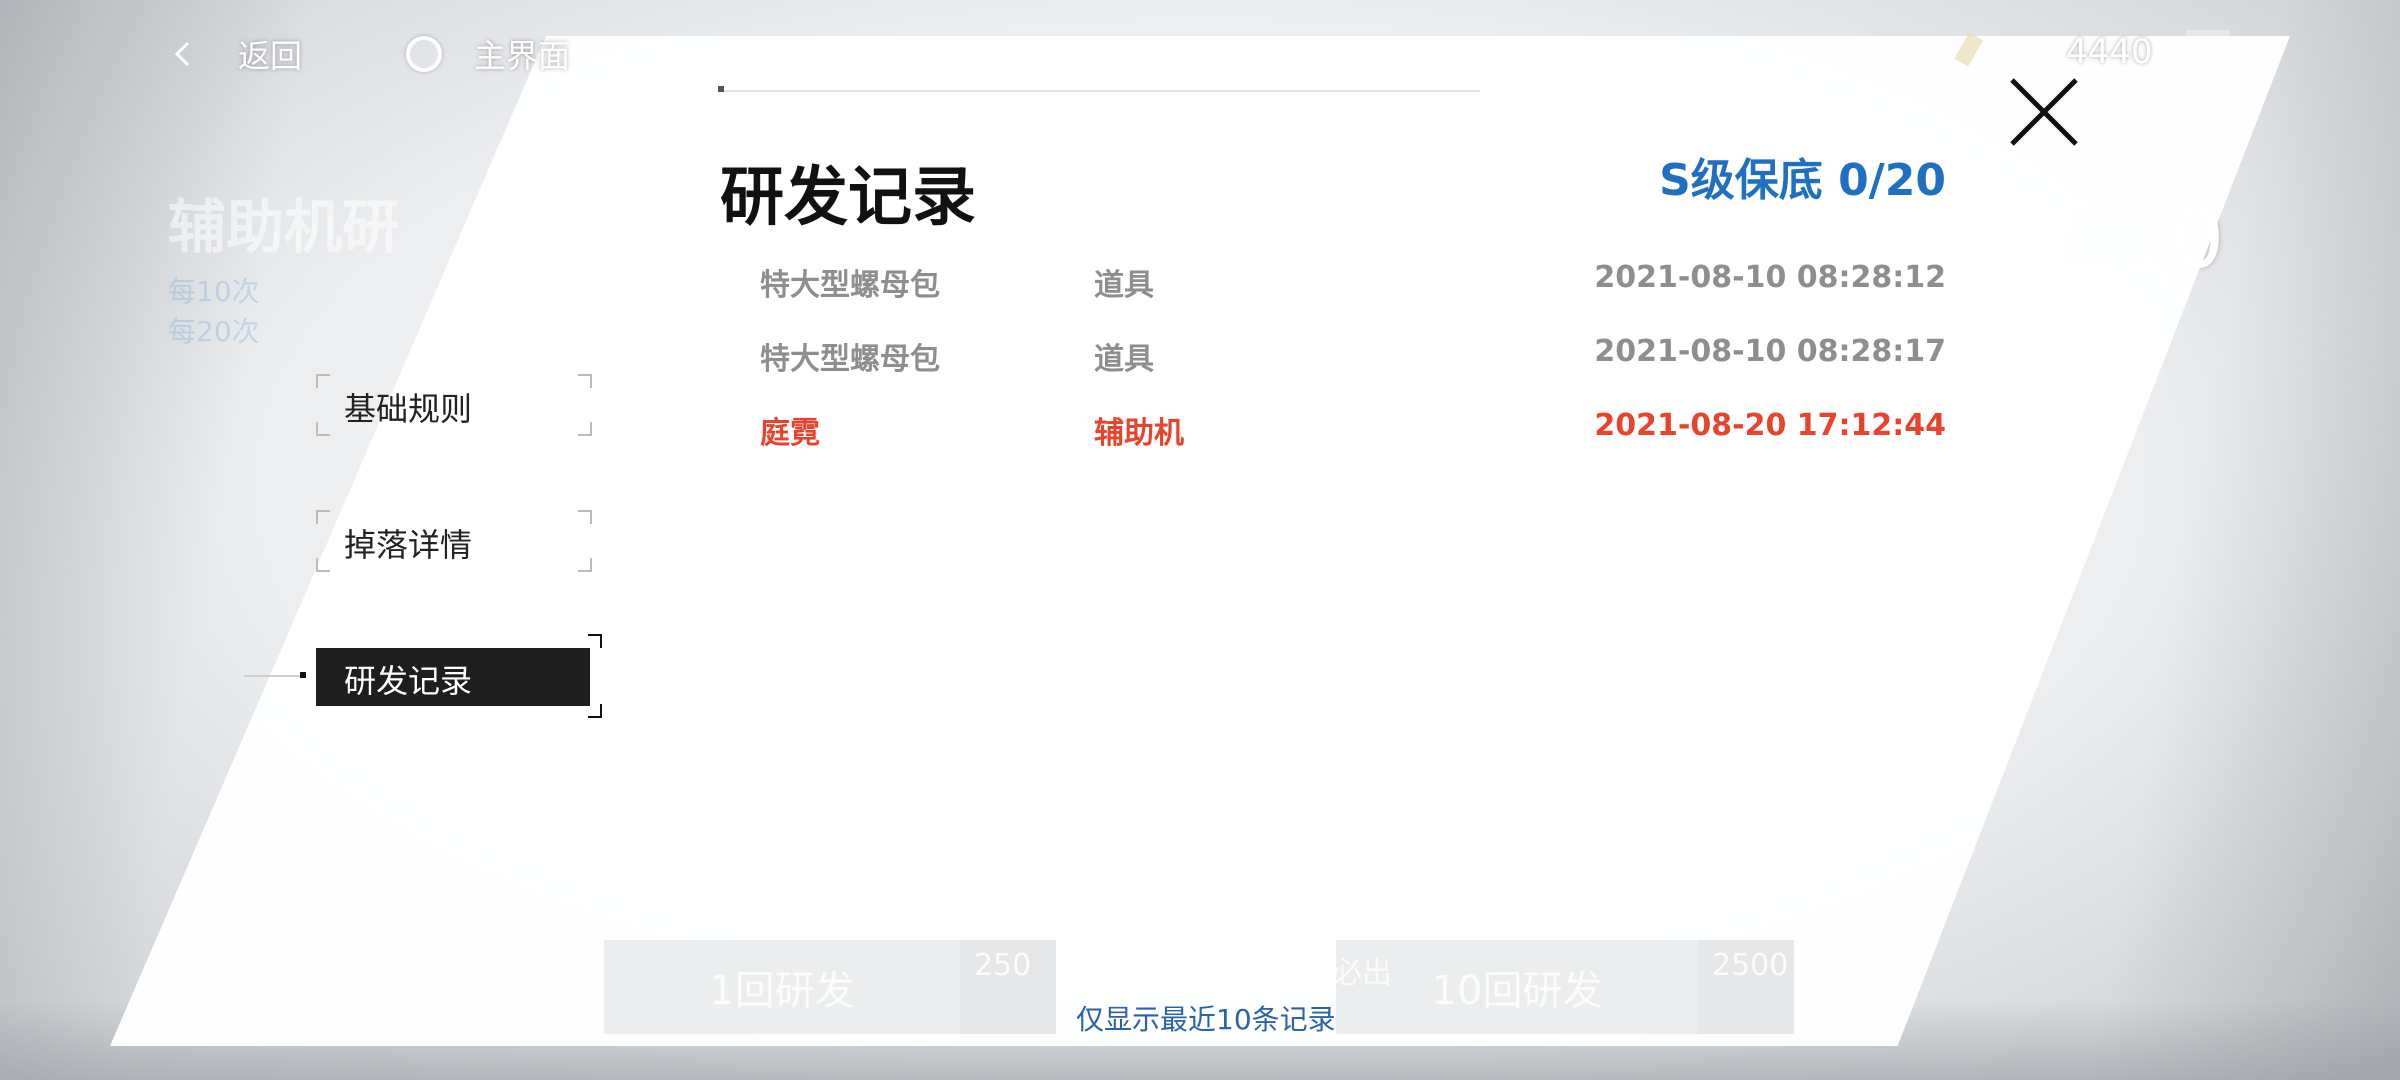 The width and height of the screenshot is (2400, 1080). What do you see at coordinates (214, 331) in the screenshot?
I see `background-sub-line: 每20次` at bounding box center [214, 331].